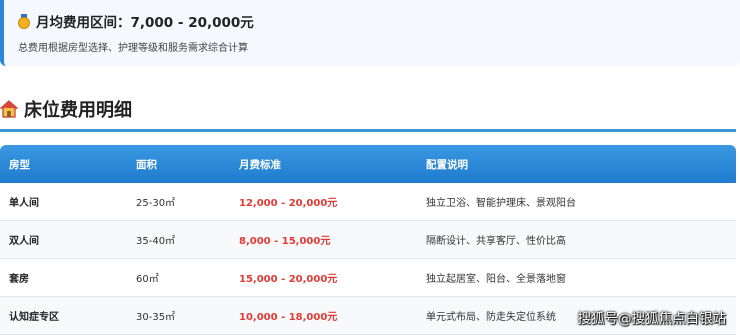  Describe the element at coordinates (63, 202) in the screenshot. I see `cell-room-type: 单人间` at that location.